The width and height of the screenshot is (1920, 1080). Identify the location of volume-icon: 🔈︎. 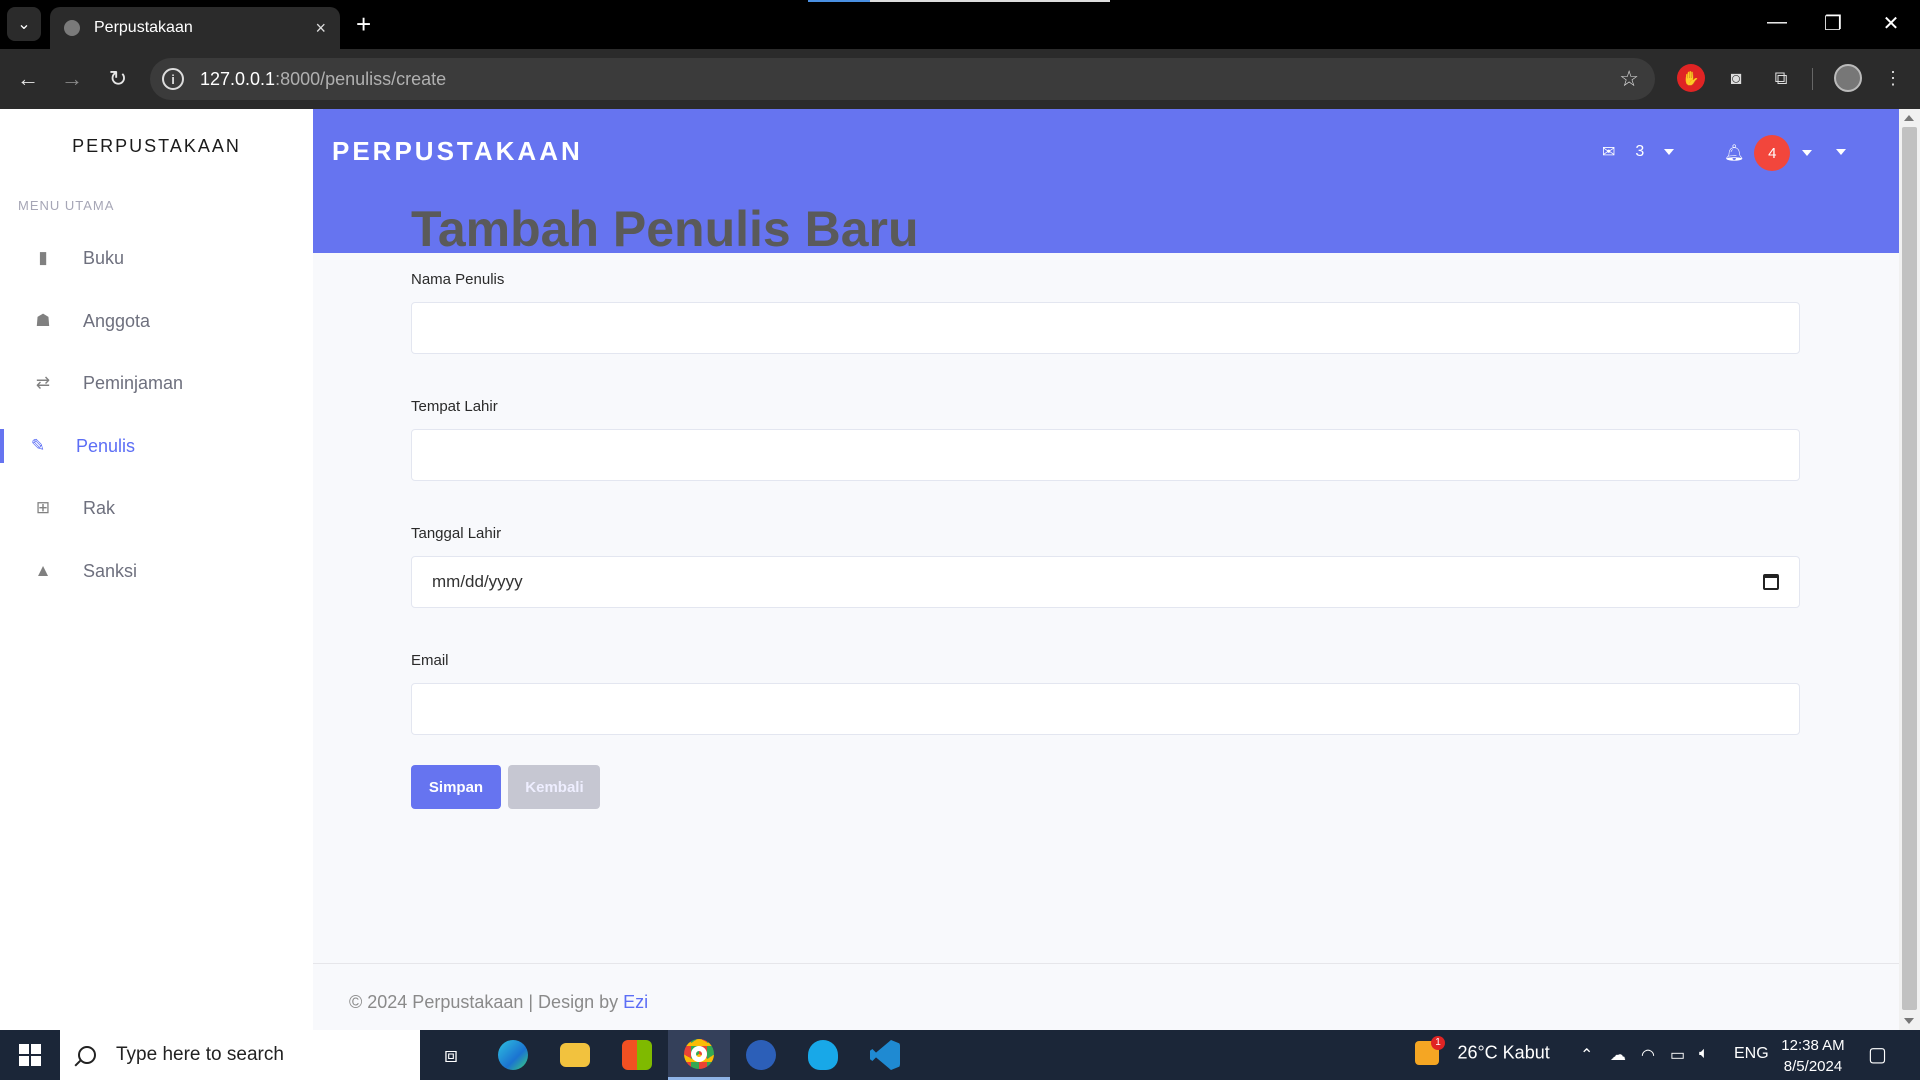
(1704, 1054).